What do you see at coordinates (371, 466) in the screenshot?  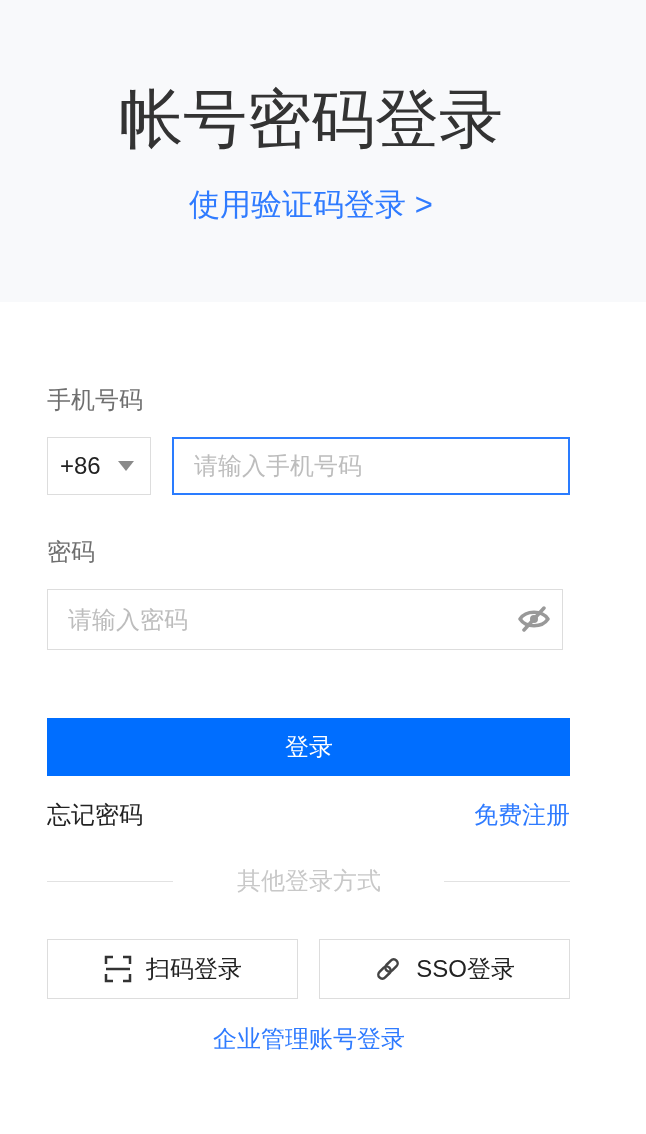 I see `phone-input: 请输入手机号码` at bounding box center [371, 466].